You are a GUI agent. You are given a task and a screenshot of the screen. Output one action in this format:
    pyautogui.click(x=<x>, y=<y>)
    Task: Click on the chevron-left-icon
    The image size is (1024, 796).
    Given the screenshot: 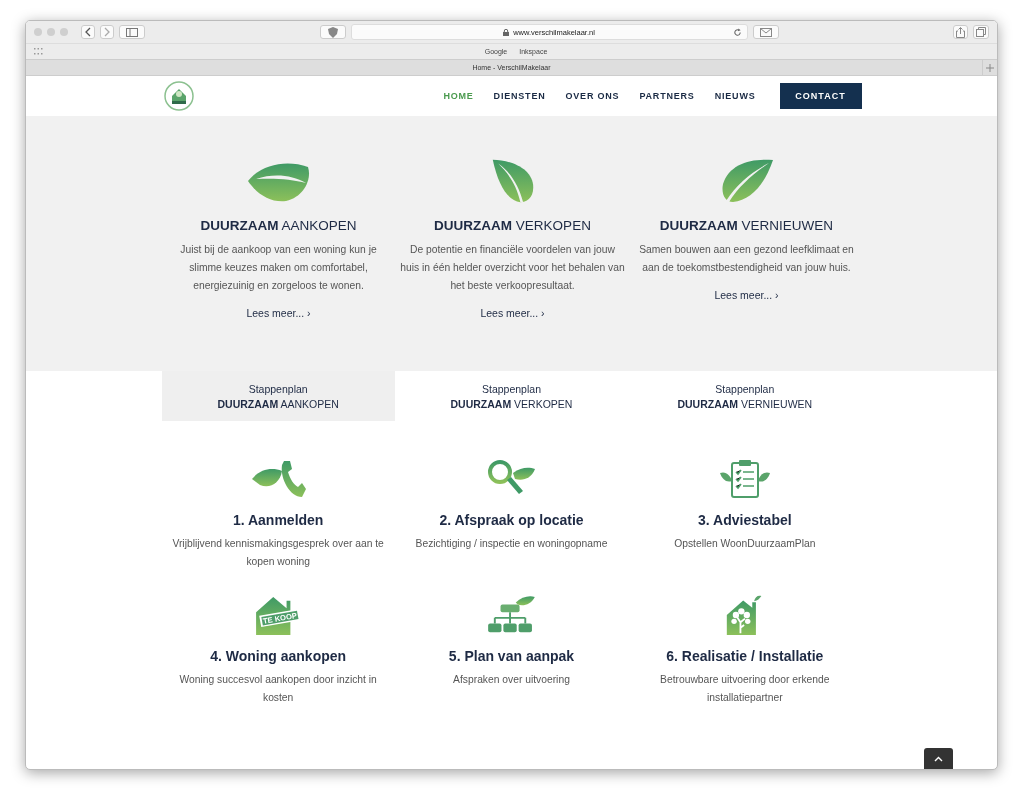 What is the action you would take?
    pyautogui.click(x=88, y=32)
    